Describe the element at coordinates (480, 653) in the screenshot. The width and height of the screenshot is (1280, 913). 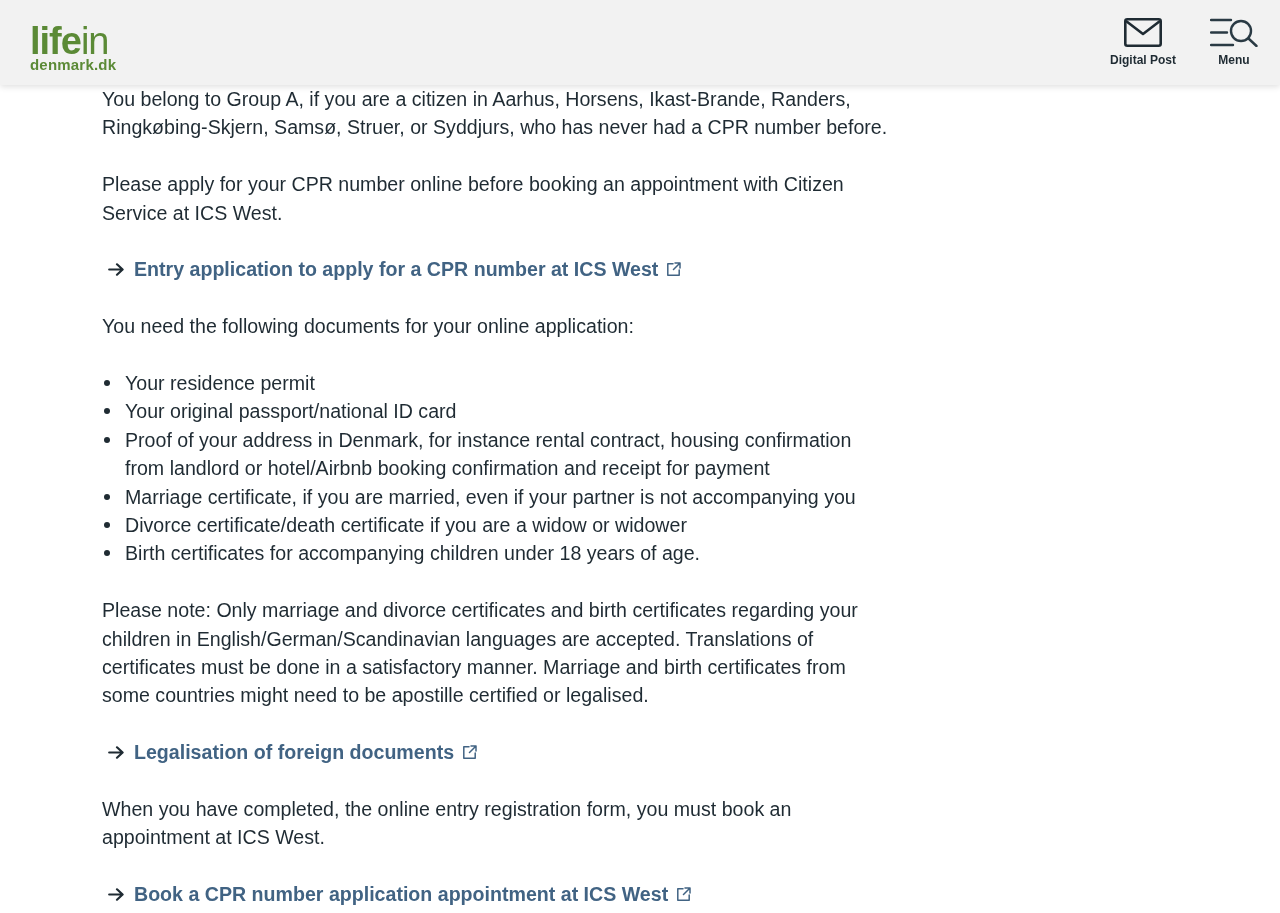
I see `paragraph: Please note: Only marriage and divorce certificates and birth certificates regarding your children in English/German/Scandinavian languages are accepted. Translations of certificates must be done in a satisfactory manner. Marriage and birth certificates from some countries might need to be apostille certified or legalised.` at that location.